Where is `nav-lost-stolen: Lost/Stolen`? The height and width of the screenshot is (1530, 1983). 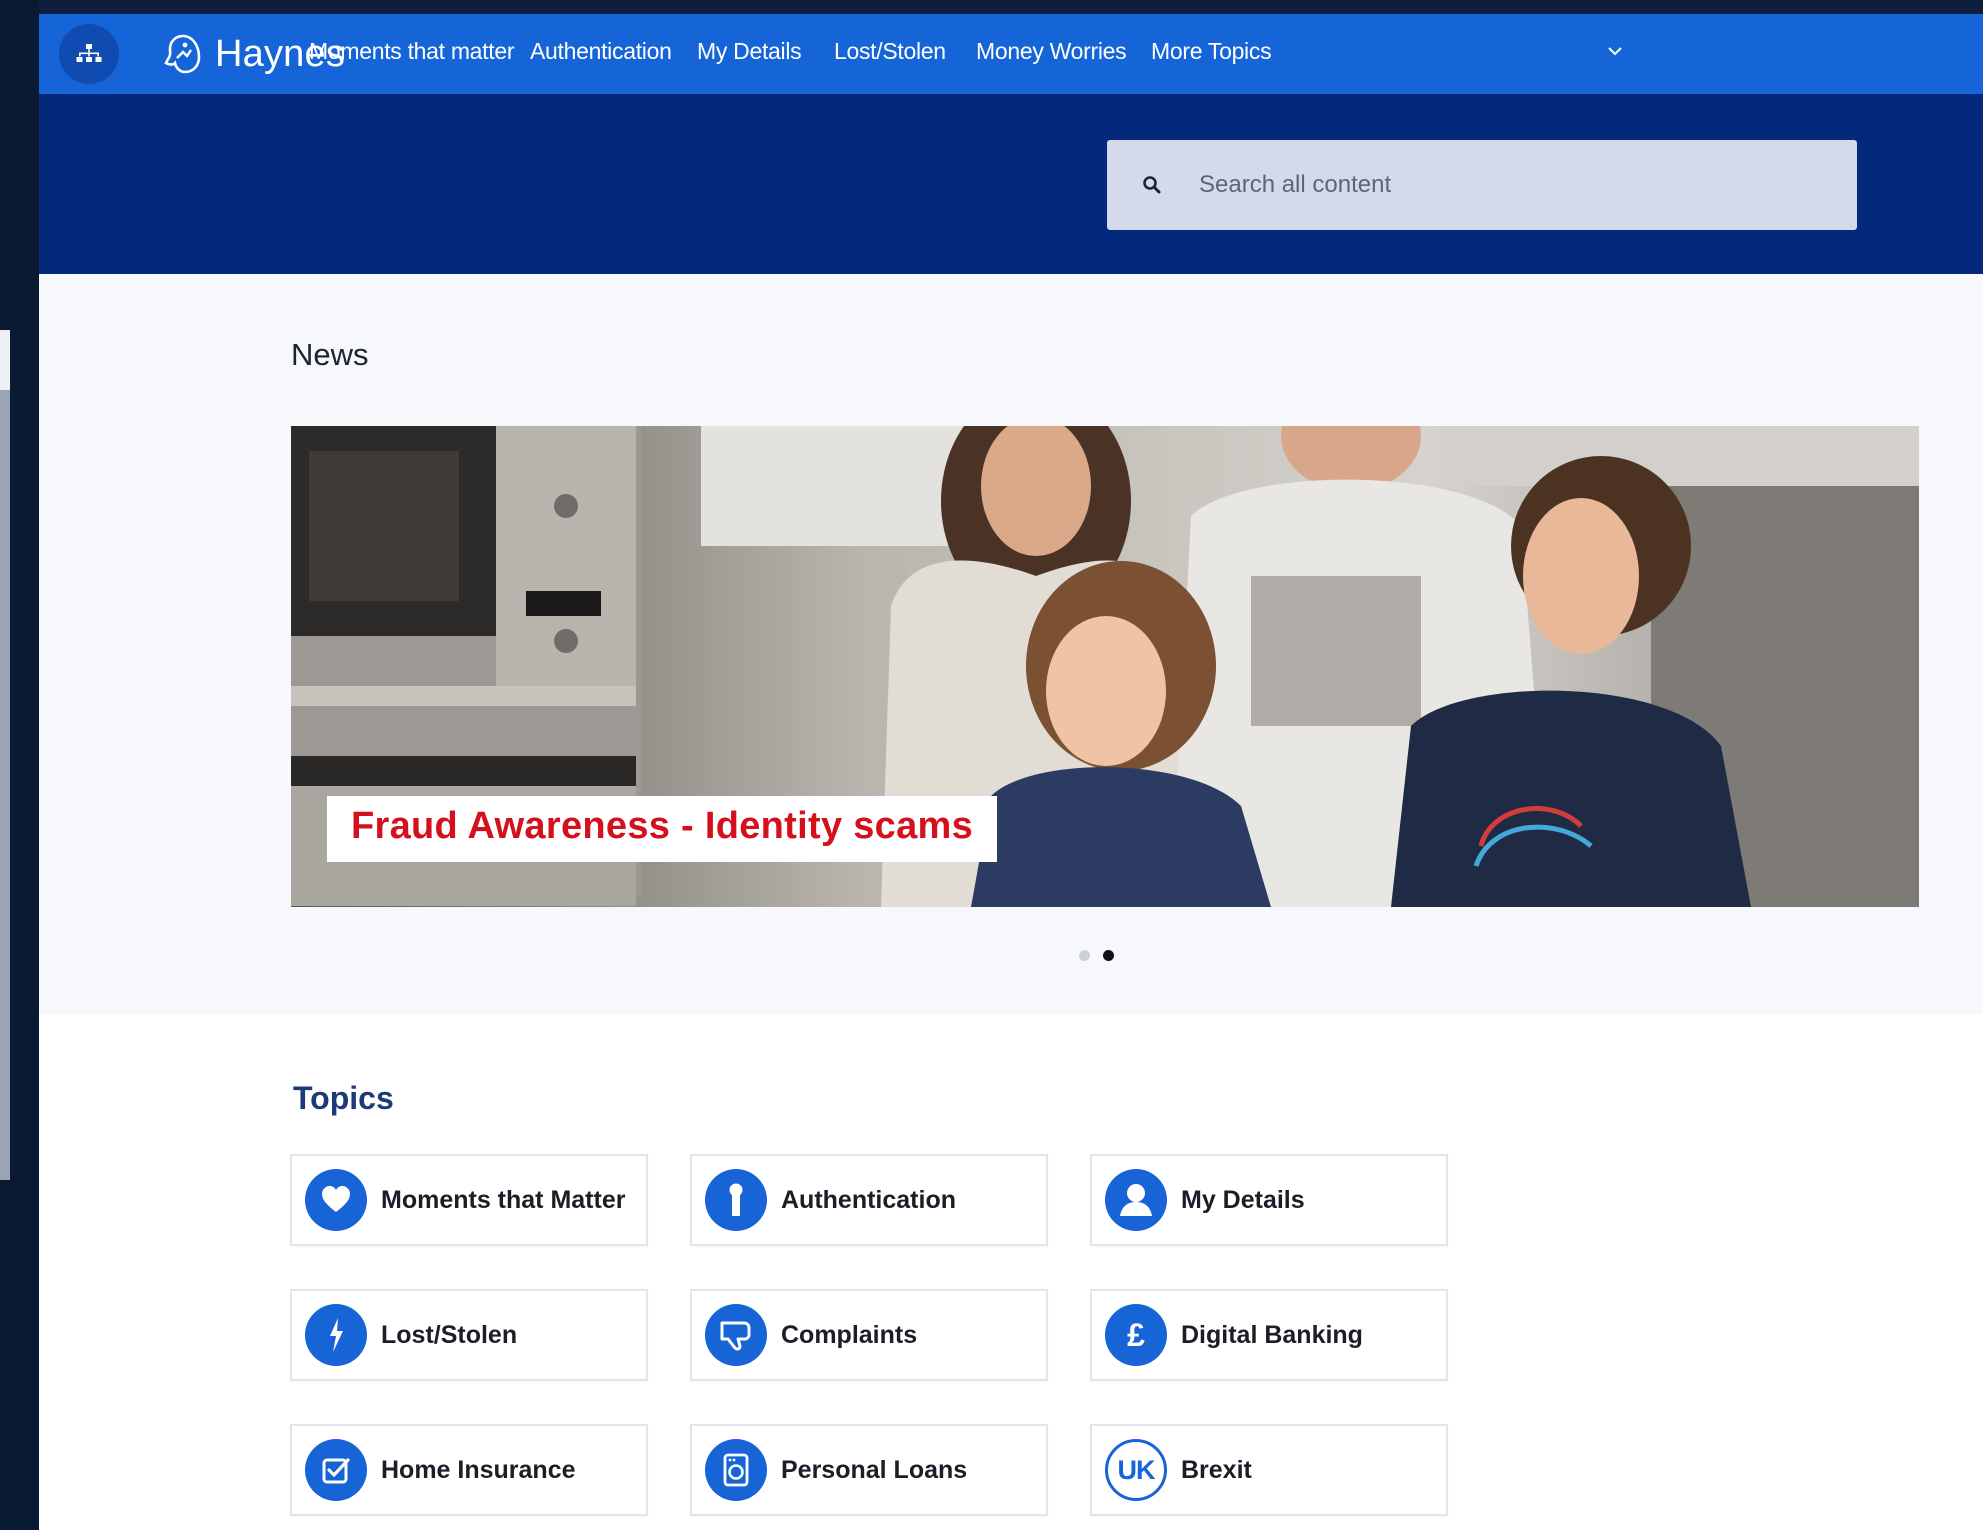 nav-lost-stolen: Lost/Stolen is located at coordinates (890, 51).